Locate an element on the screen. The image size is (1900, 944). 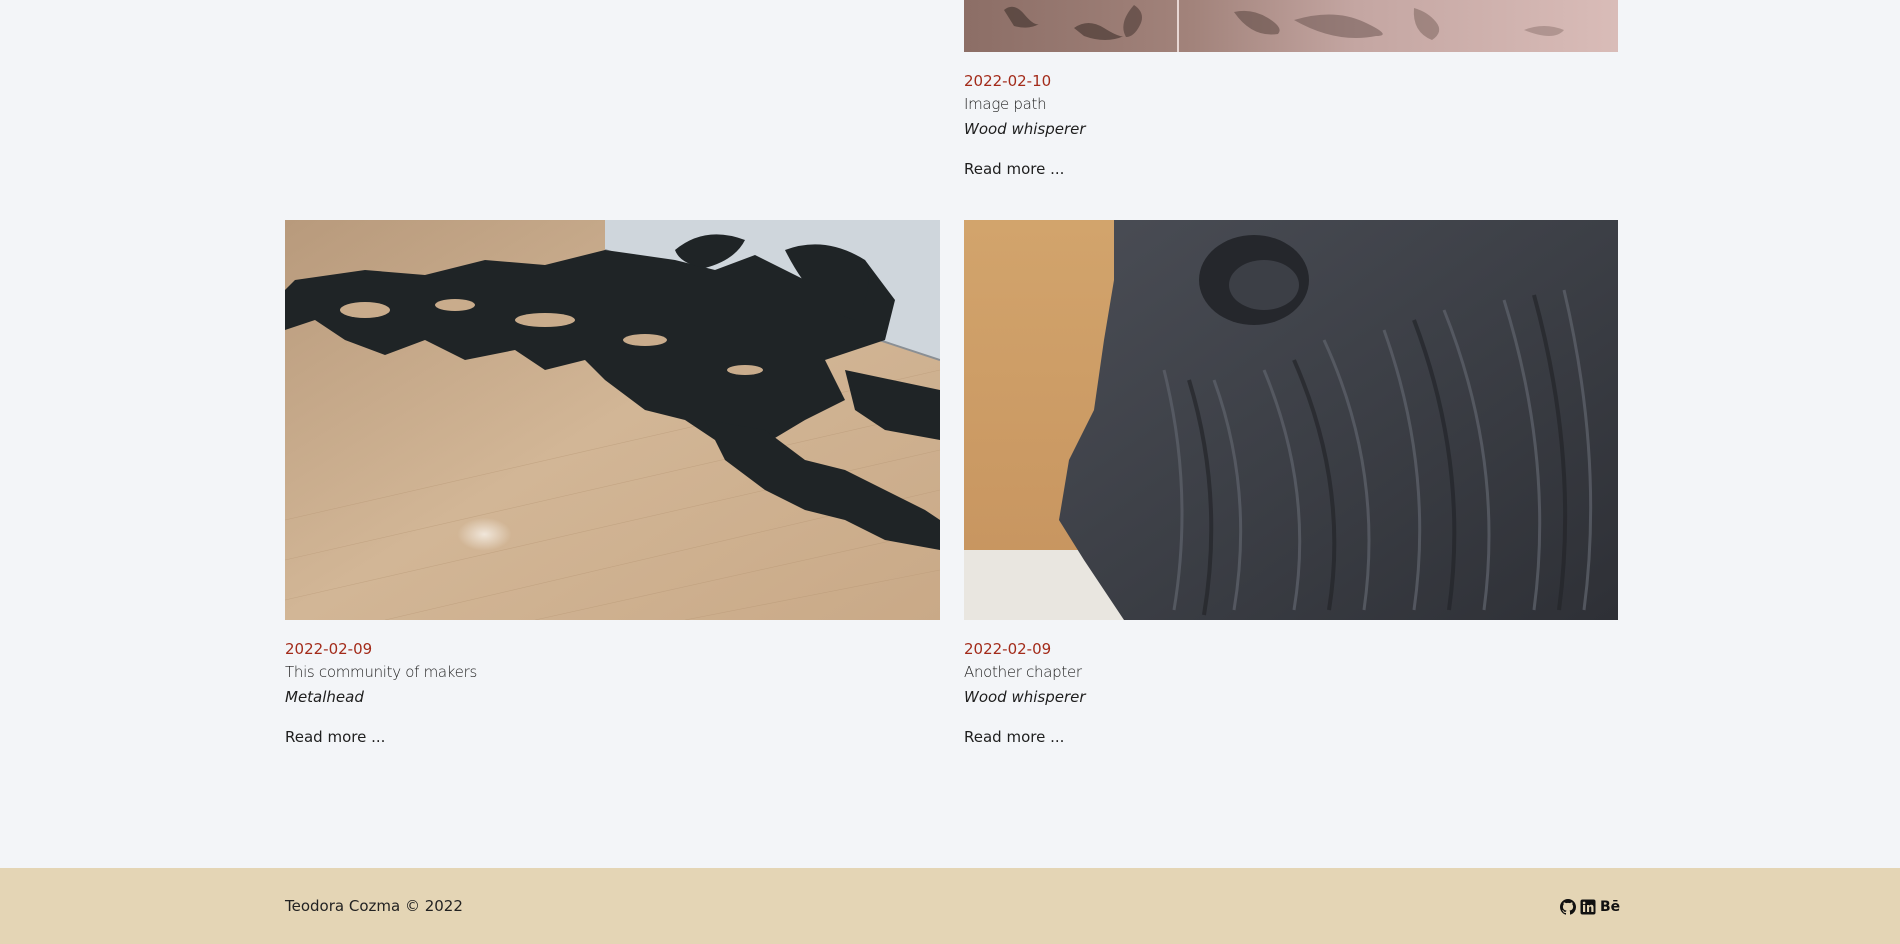
post-image-image-path is located at coordinates (1291, 26).